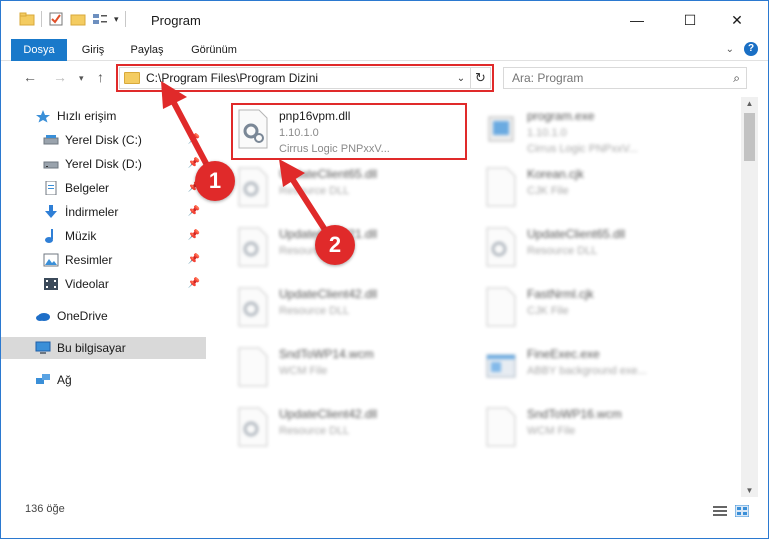 This screenshot has height=539, width=769. I want to click on annotation-arrows, so click(245, 158).